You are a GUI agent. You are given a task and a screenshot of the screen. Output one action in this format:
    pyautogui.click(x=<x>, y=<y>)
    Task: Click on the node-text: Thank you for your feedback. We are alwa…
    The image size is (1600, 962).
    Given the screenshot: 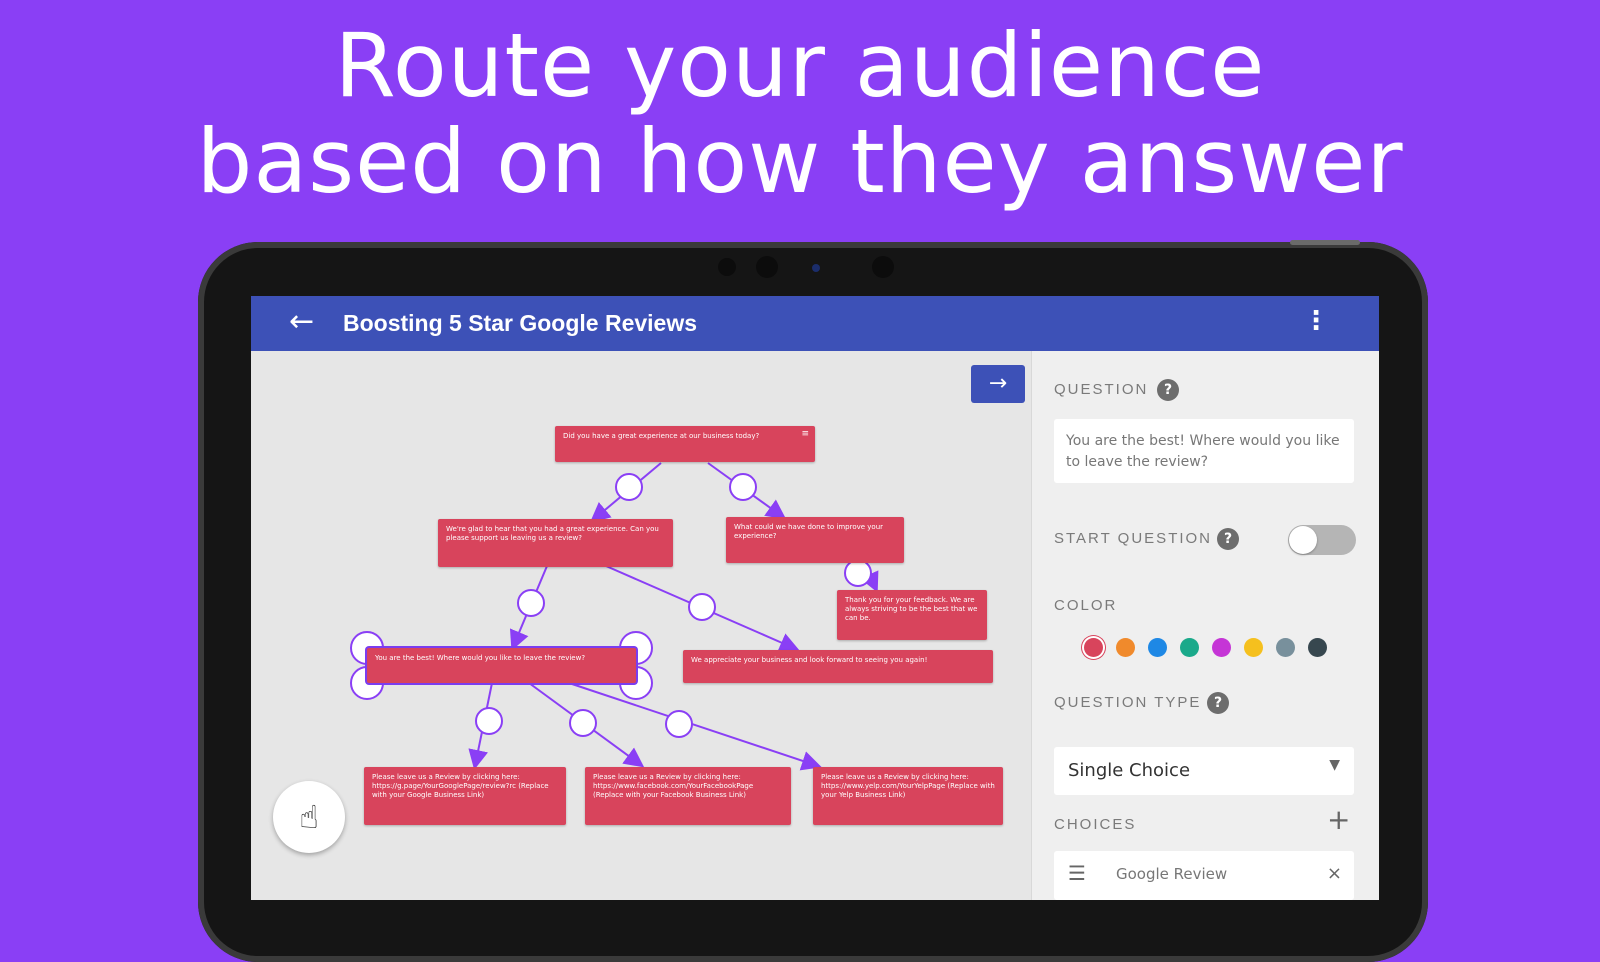 What is the action you would take?
    pyautogui.click(x=911, y=609)
    